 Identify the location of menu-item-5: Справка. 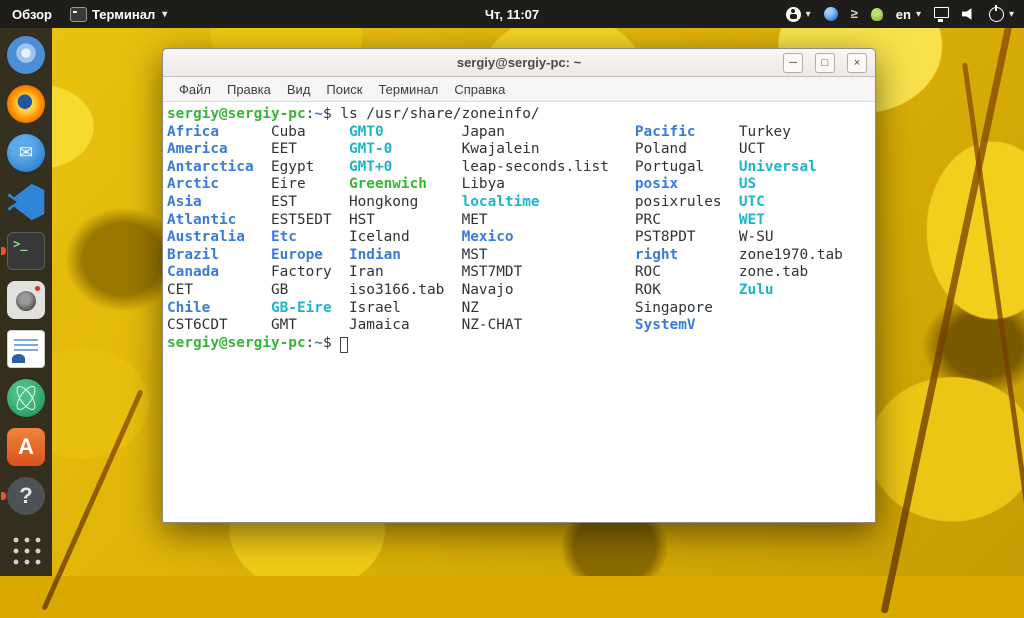
(479, 89).